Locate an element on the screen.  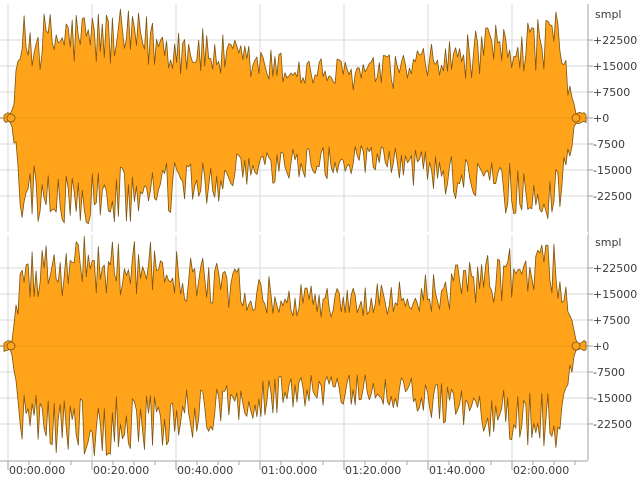
timeline-label: 01:20.000 is located at coordinates (373, 470).